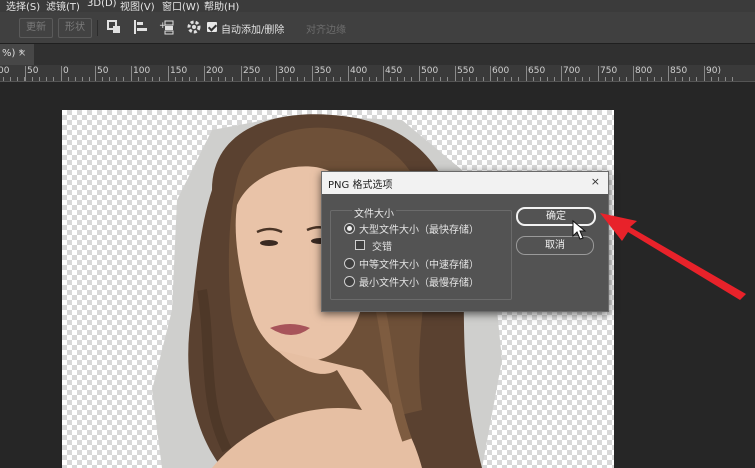  What do you see at coordinates (579, 229) in the screenshot?
I see `mouse-cursor-icon` at bounding box center [579, 229].